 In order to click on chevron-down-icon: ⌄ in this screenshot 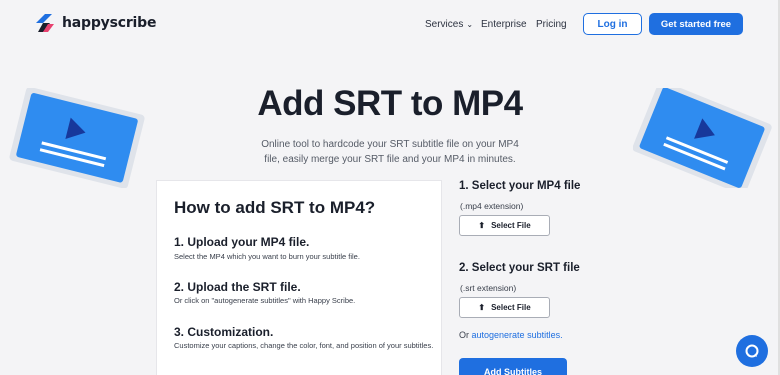, I will do `click(470, 24)`.